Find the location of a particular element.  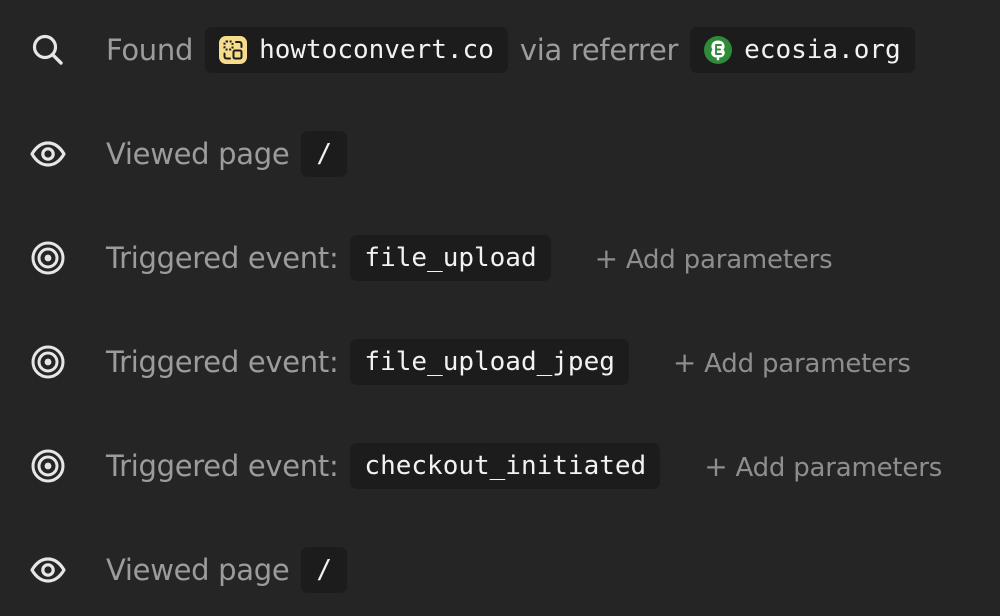

event-name-chip: file_upload is located at coordinates (450, 258).